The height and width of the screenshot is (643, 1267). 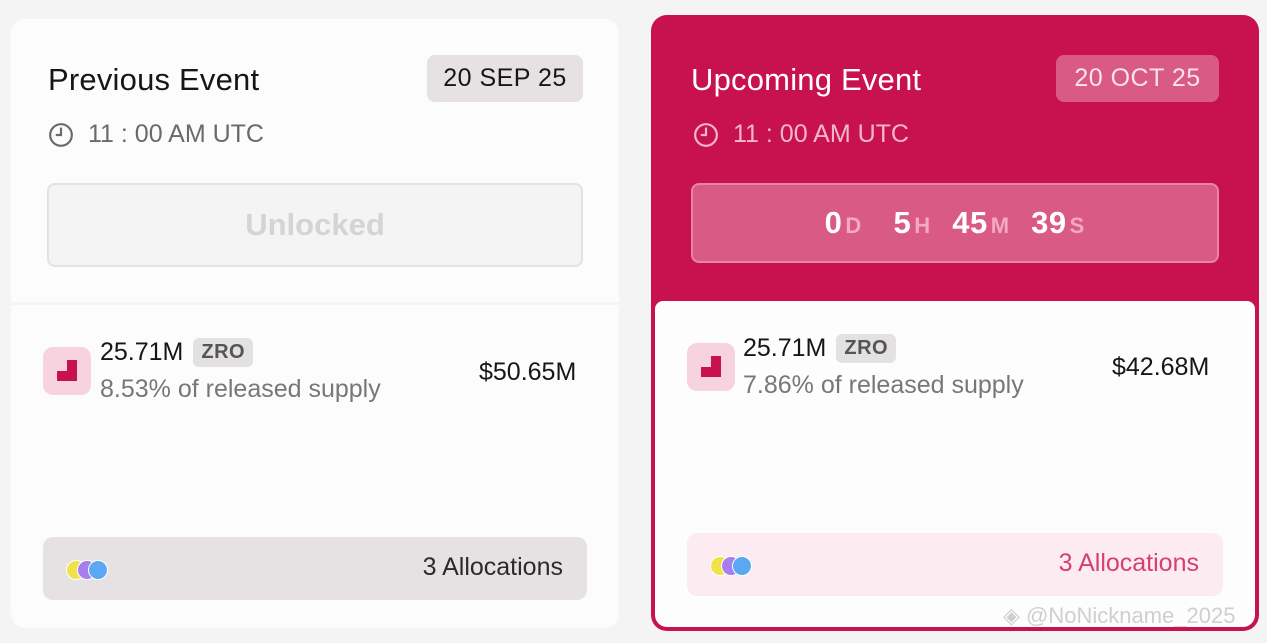 I want to click on unlocked-status-label: Unlocked, so click(x=315, y=224).